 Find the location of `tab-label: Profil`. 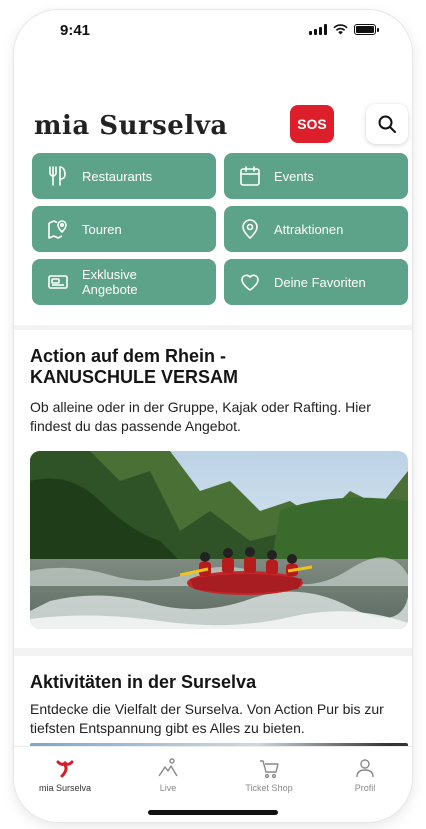

tab-label: Profil is located at coordinates (365, 788).